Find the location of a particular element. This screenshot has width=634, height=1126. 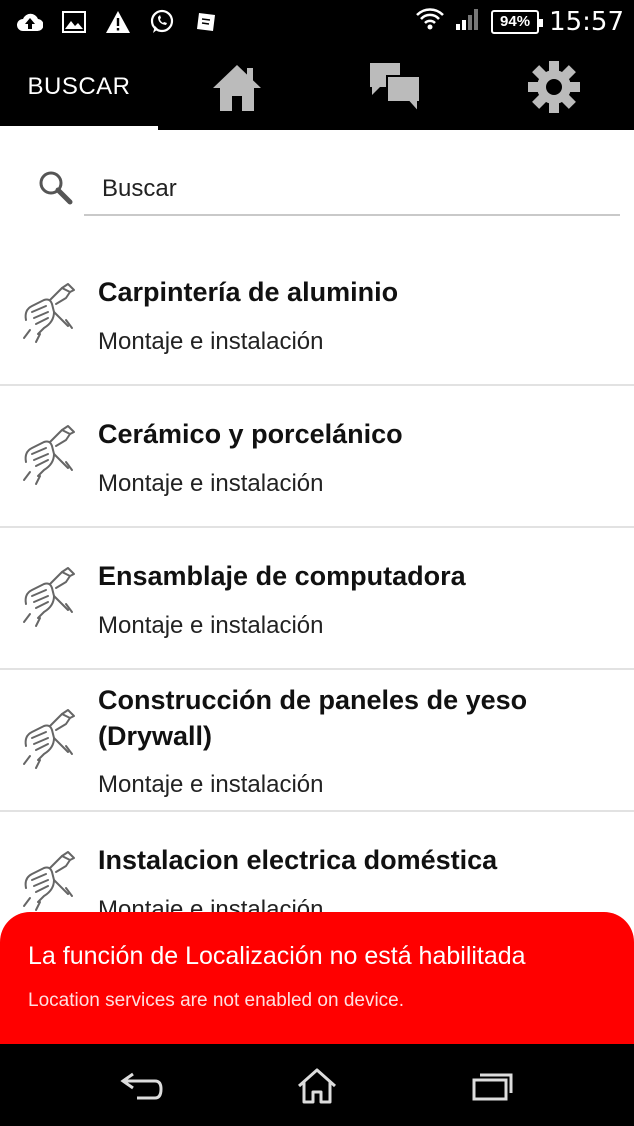

tab-buscar-label: BUSCAR is located at coordinates (79, 86).